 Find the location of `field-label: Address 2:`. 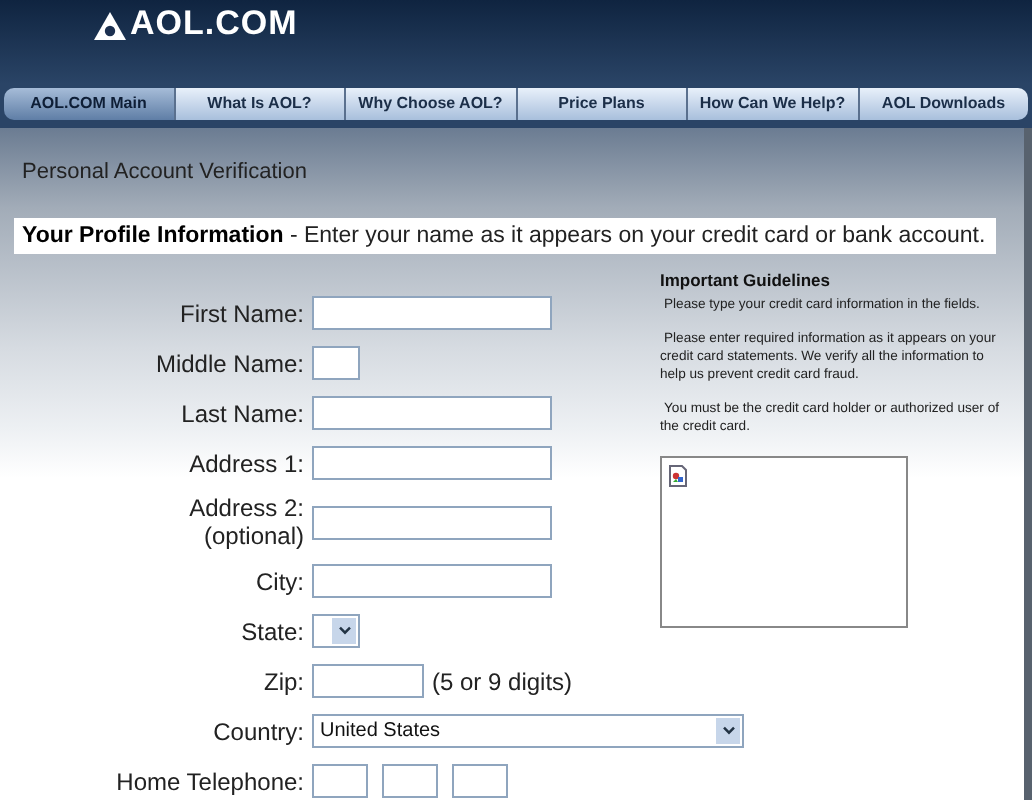

field-label: Address 2: is located at coordinates (246, 508).